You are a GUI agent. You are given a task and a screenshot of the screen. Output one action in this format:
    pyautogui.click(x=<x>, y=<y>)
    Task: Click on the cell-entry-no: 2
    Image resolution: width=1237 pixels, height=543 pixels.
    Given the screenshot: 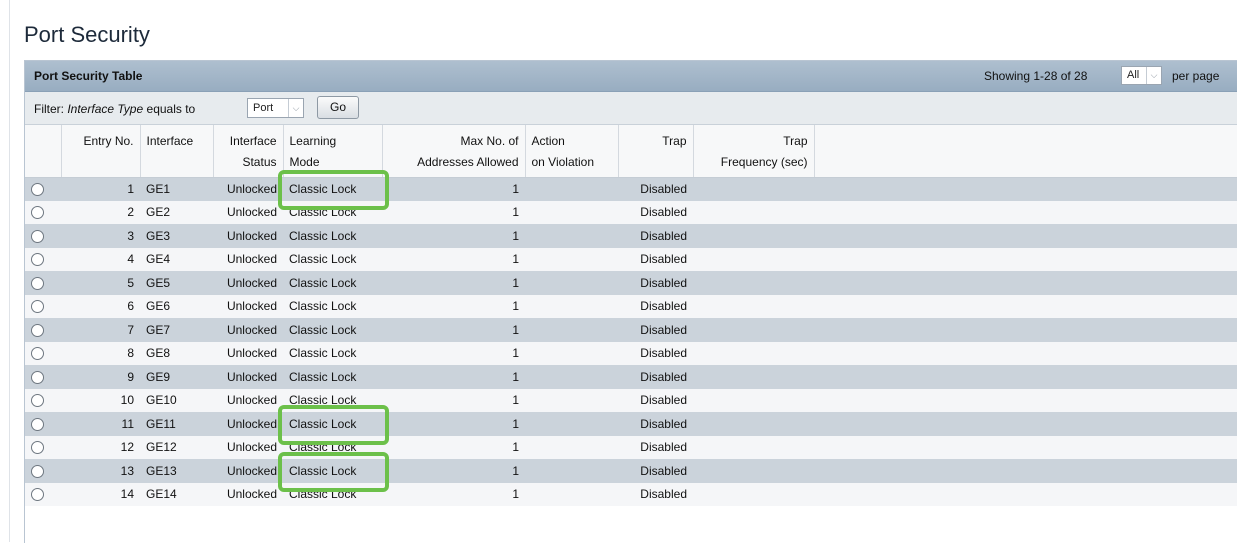 What is the action you would take?
    pyautogui.click(x=100, y=212)
    